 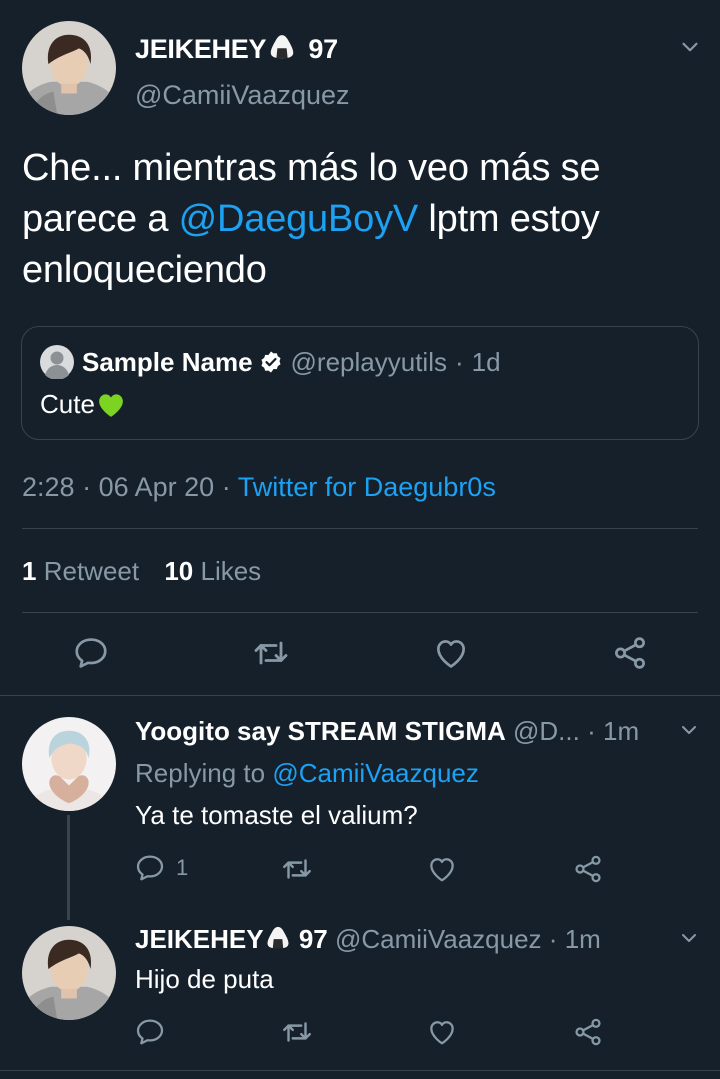 What do you see at coordinates (111, 405) in the screenshot?
I see `green-heart-emoji` at bounding box center [111, 405].